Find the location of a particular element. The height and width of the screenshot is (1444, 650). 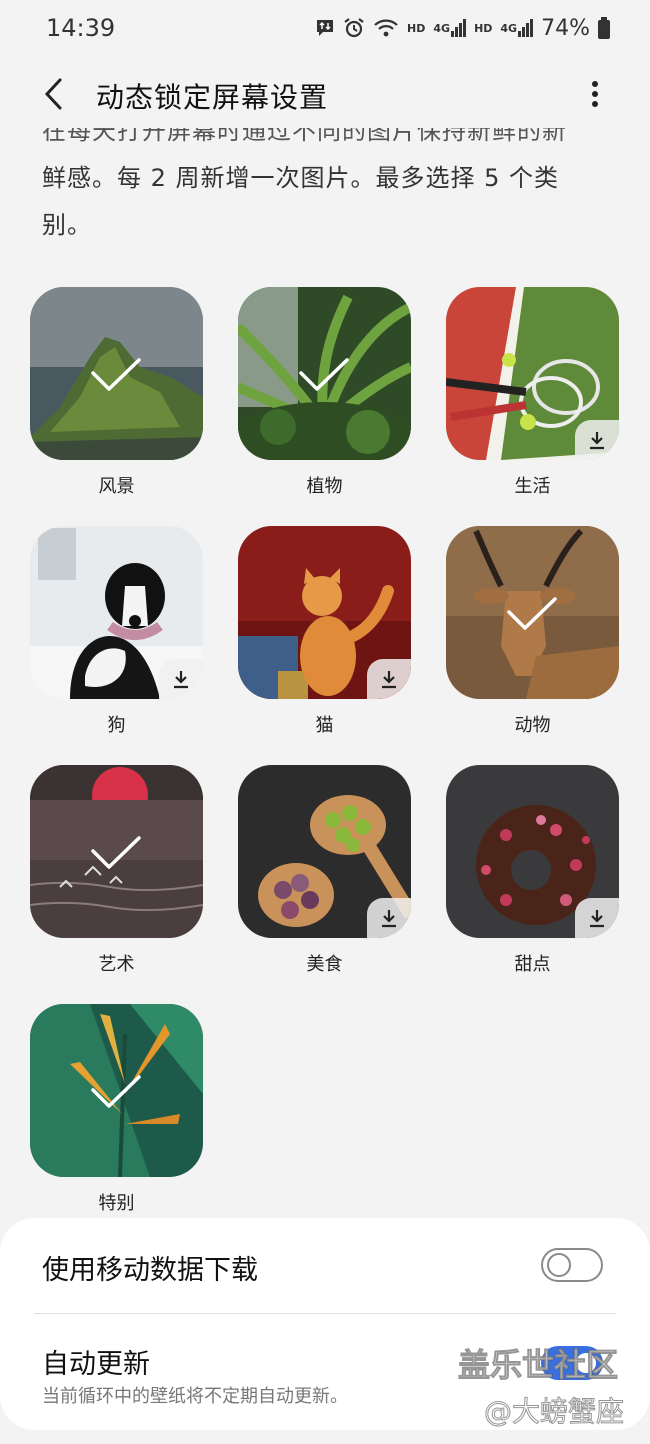

category-dessert: 甜点 is located at coordinates (532, 870).